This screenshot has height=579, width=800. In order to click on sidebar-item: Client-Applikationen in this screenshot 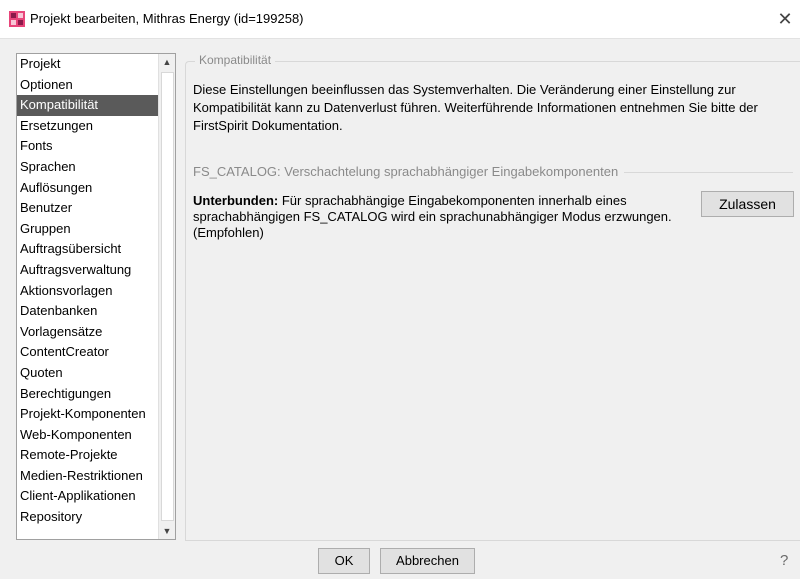, I will do `click(87, 496)`.